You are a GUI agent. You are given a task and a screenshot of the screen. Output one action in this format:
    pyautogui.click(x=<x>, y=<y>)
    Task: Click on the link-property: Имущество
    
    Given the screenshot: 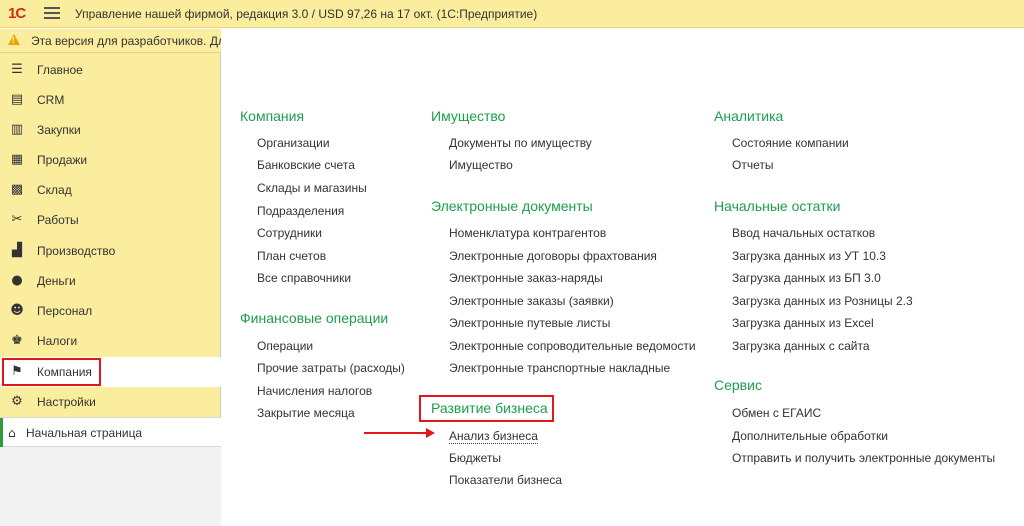 What is the action you would take?
    pyautogui.click(x=481, y=165)
    